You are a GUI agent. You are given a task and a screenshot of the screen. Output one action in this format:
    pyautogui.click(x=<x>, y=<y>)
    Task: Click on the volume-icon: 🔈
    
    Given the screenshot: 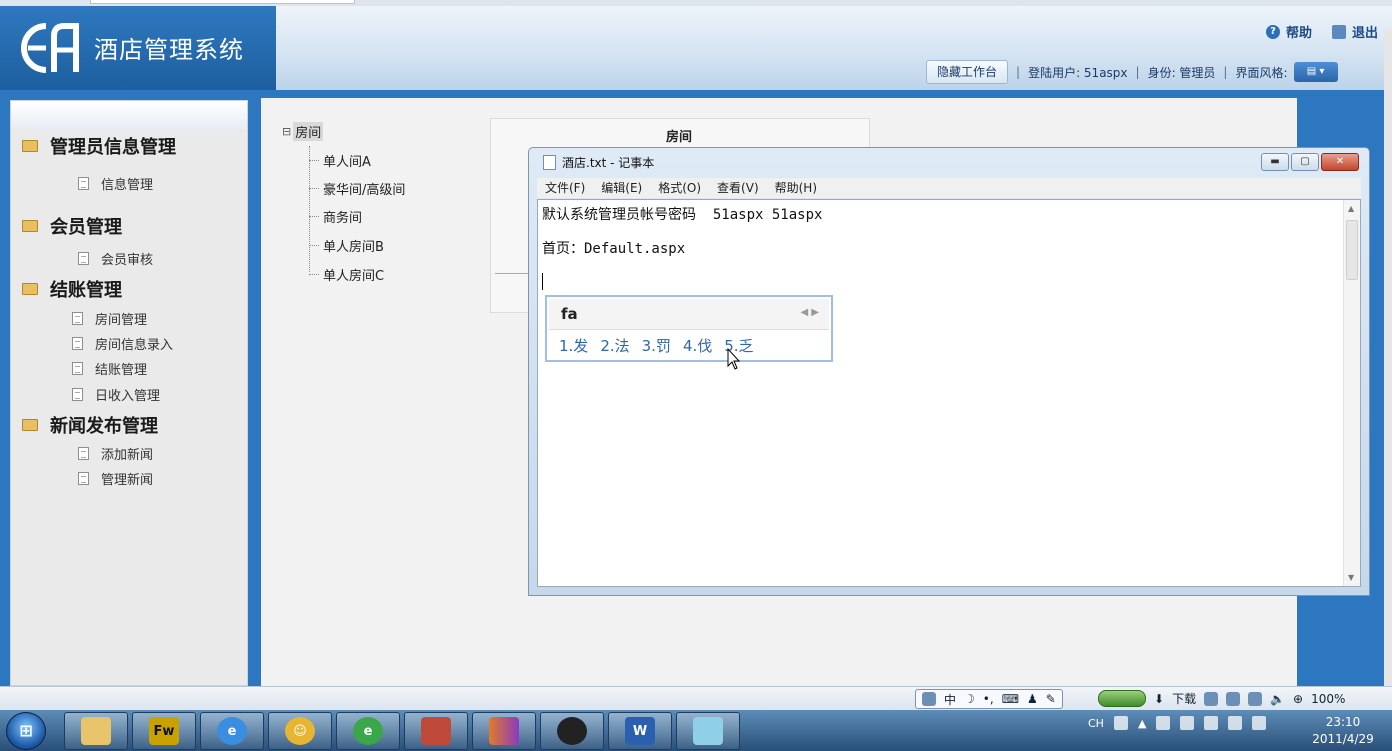 What is the action you would take?
    pyautogui.click(x=1277, y=699)
    